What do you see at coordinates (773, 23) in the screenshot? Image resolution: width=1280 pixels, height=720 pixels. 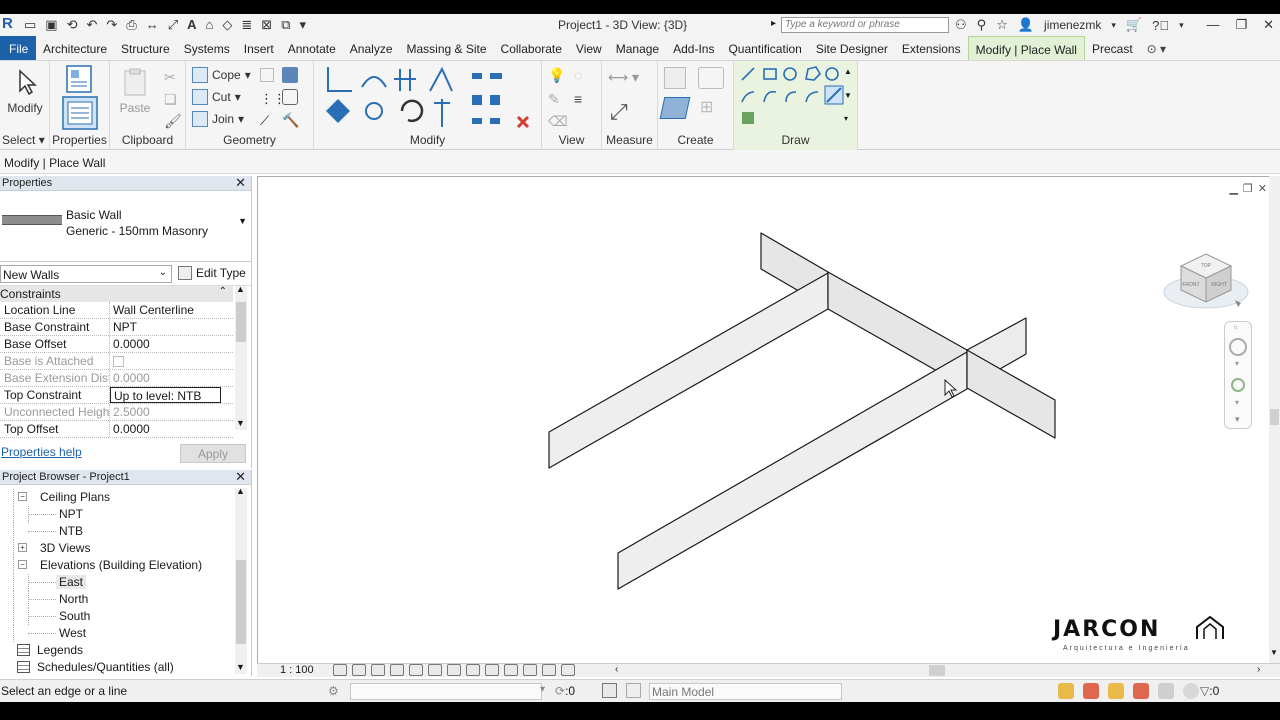 I see `expand-search-icon: ▸` at bounding box center [773, 23].